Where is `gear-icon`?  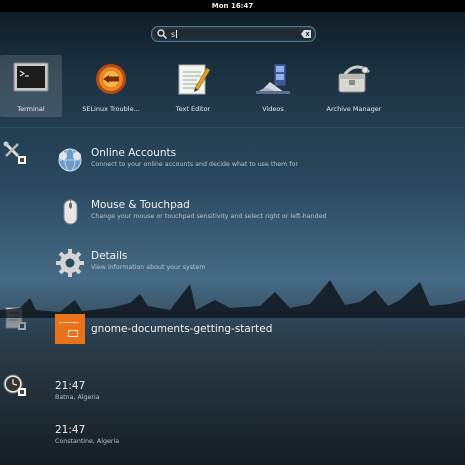 gear-icon is located at coordinates (70, 263).